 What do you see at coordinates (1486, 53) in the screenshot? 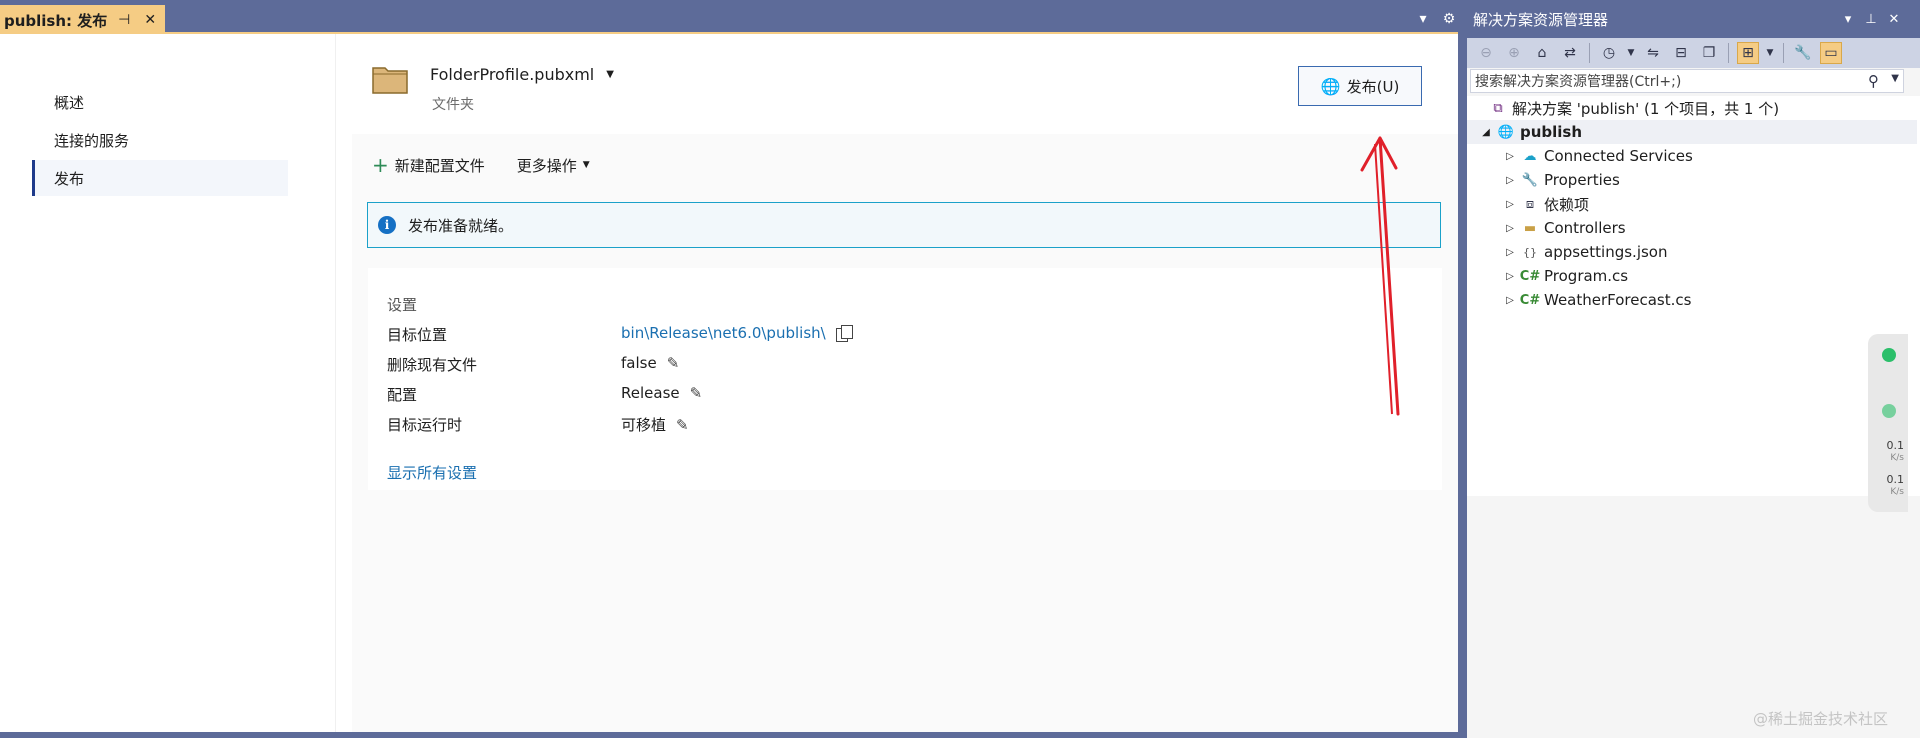
I see `back-icon: ⊖` at bounding box center [1486, 53].